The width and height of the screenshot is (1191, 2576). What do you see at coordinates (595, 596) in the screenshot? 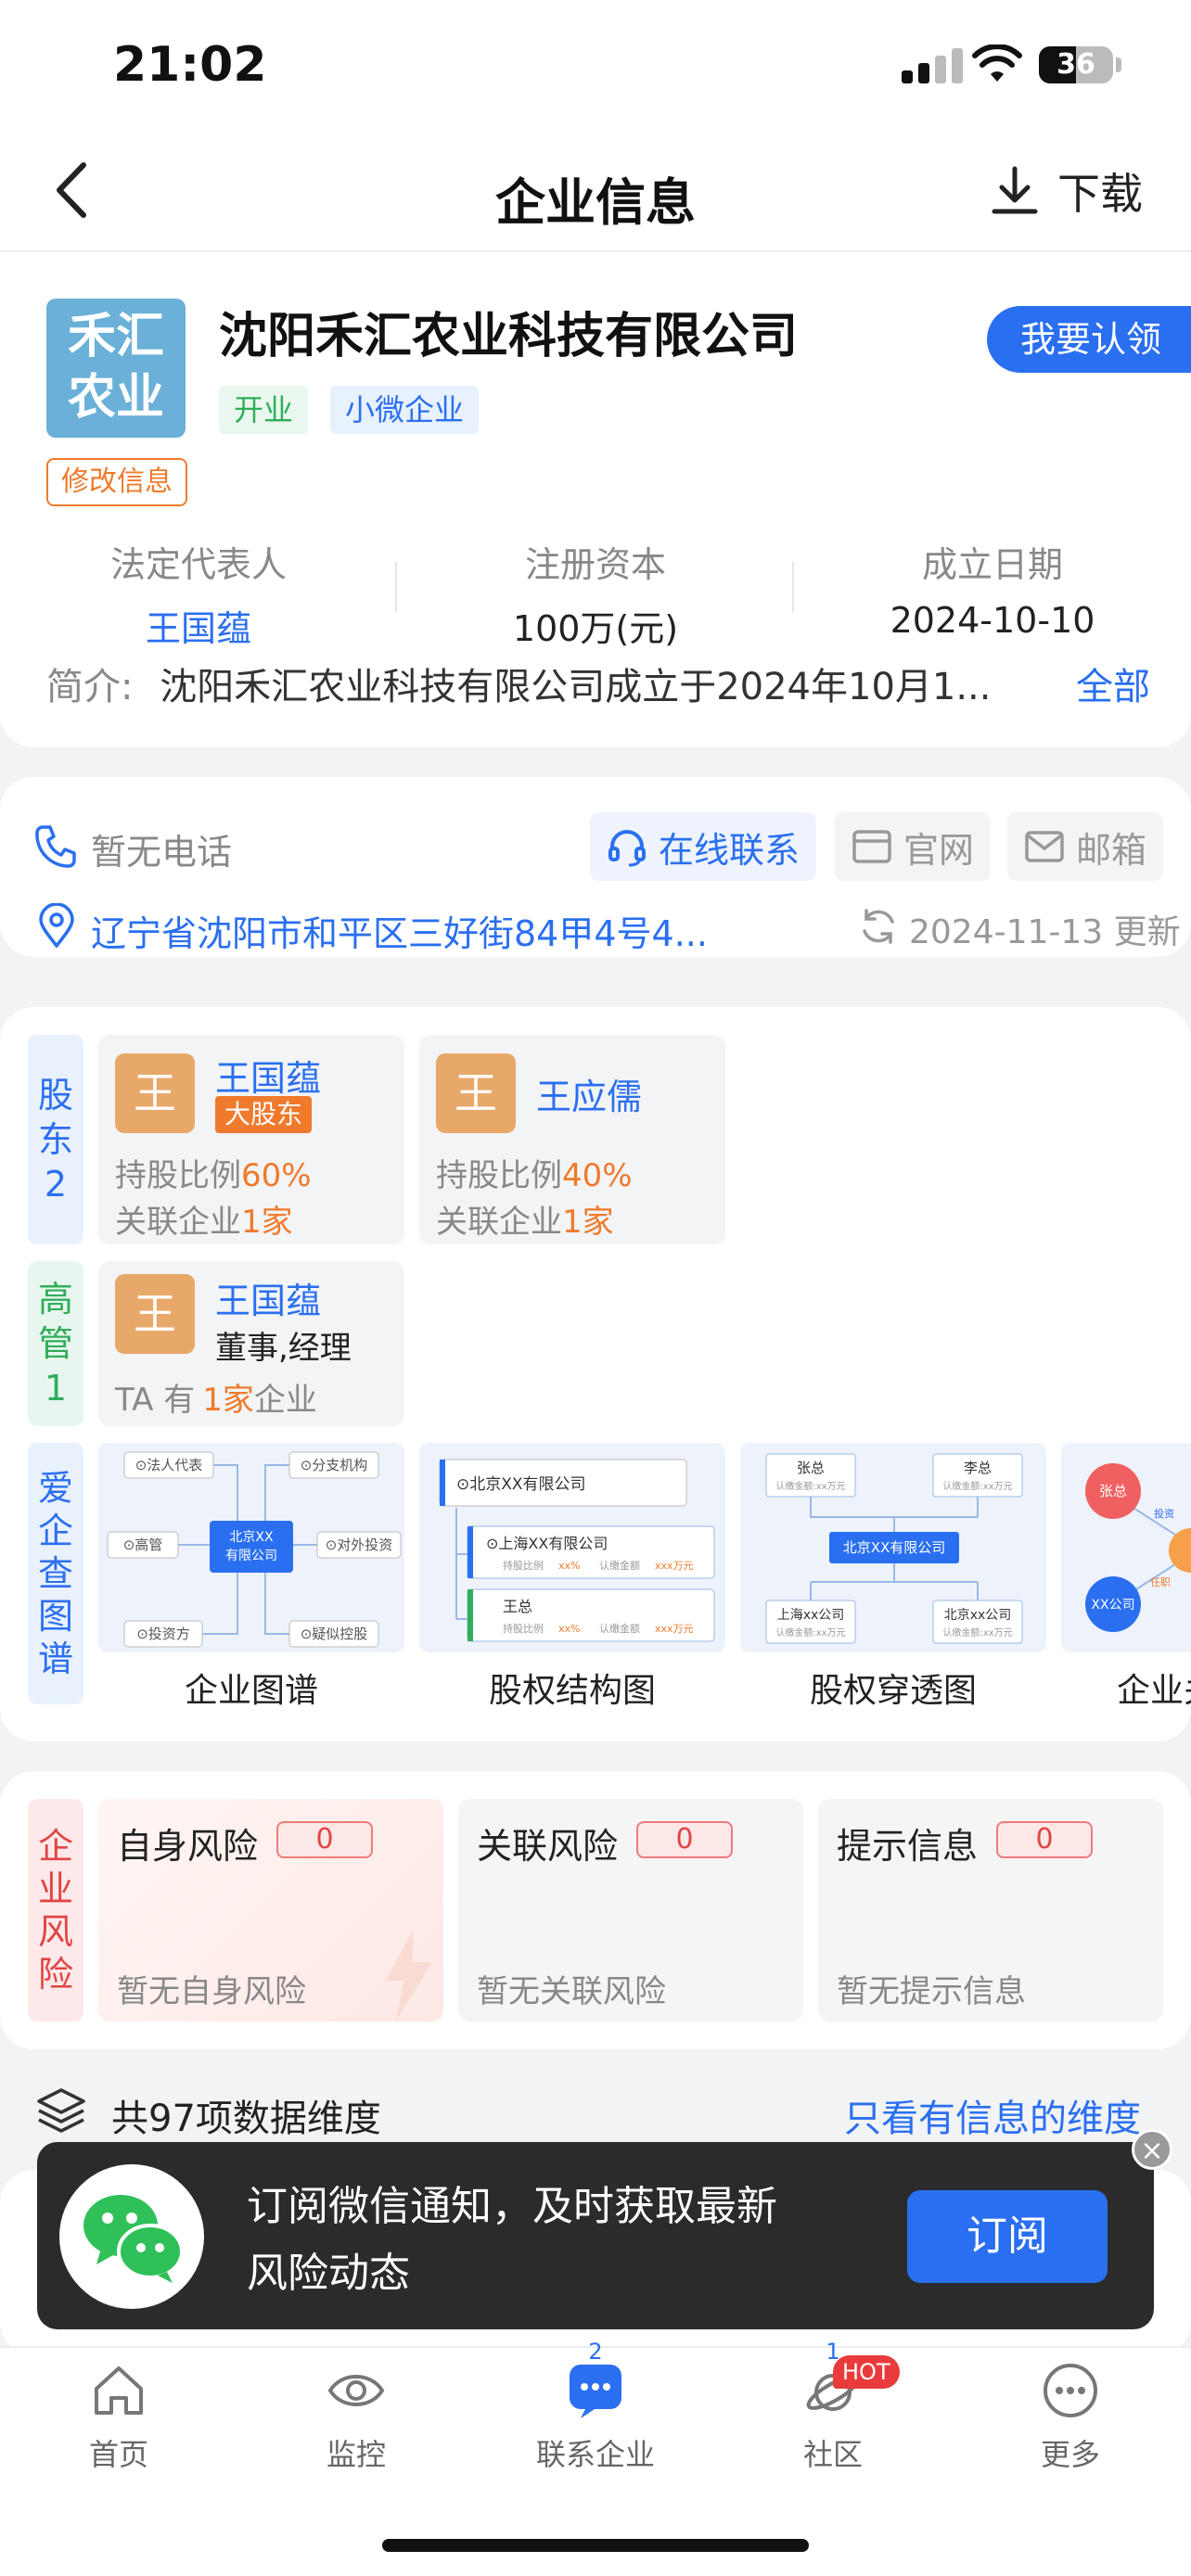
I see `metric-capital: 注册资本 100万(元)` at bounding box center [595, 596].